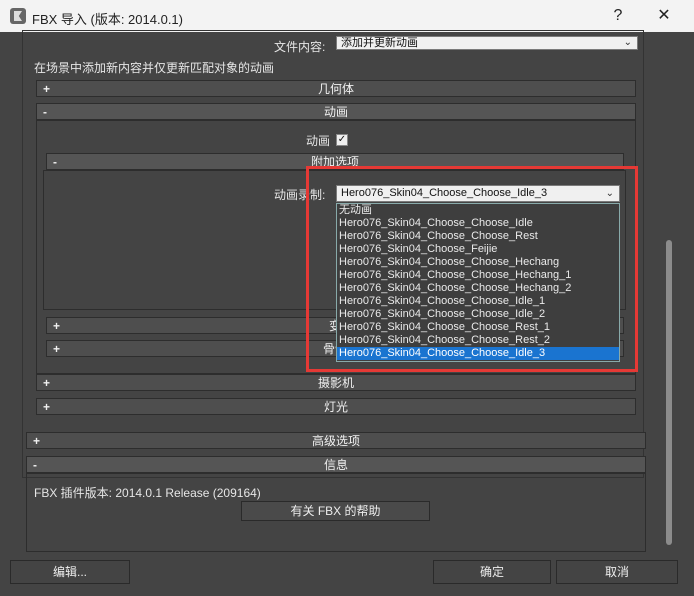 Image resolution: width=694 pixels, height=596 pixels. Describe the element at coordinates (492, 572) in the screenshot. I see `ok-button: 确定` at that location.